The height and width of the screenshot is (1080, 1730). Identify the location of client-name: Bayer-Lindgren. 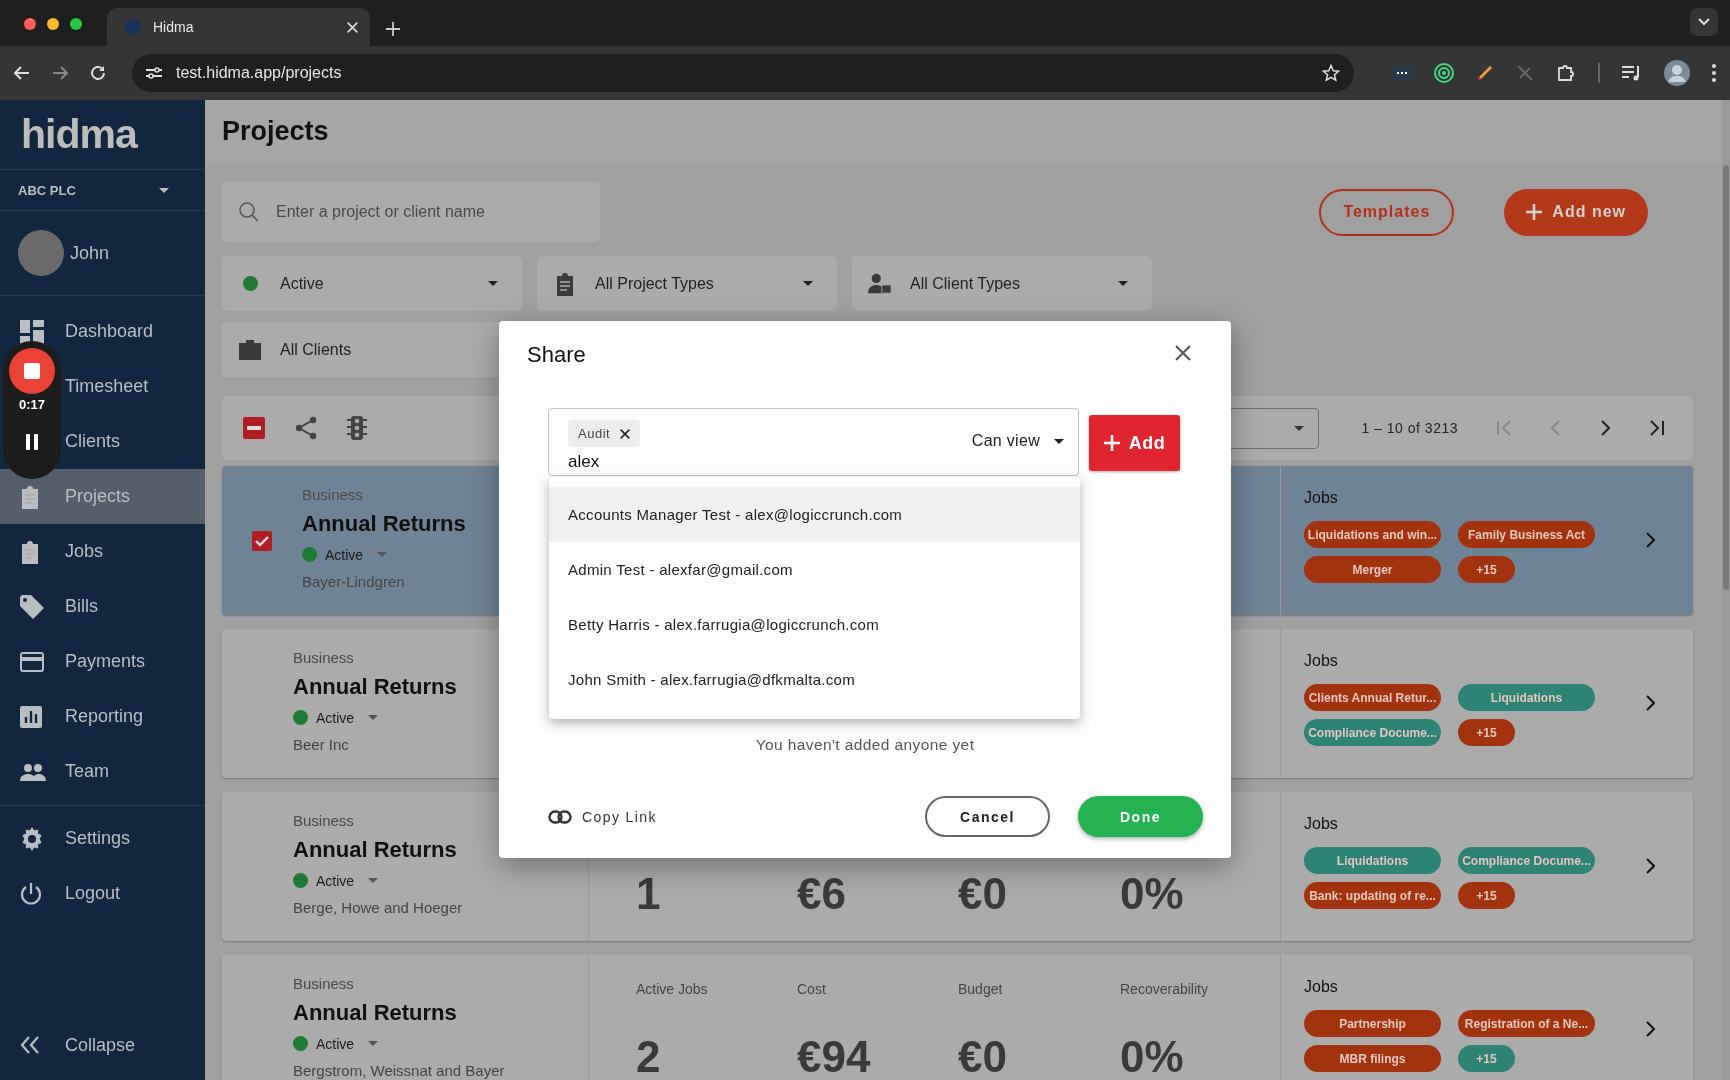
(354, 581).